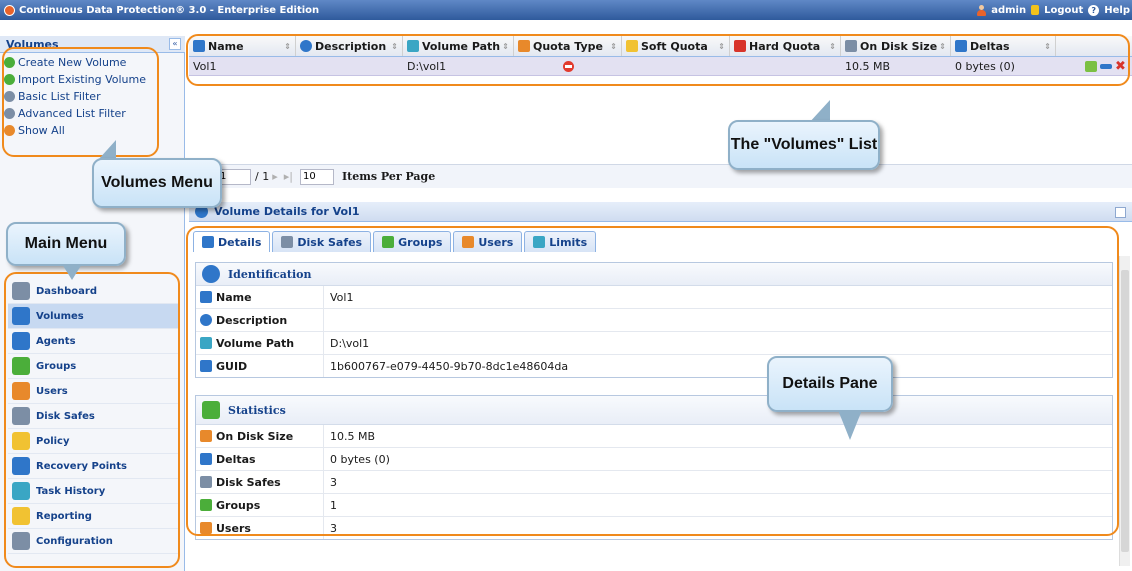 The image size is (1132, 571). What do you see at coordinates (1091, 66) in the screenshot?
I see `edit-icon` at bounding box center [1091, 66].